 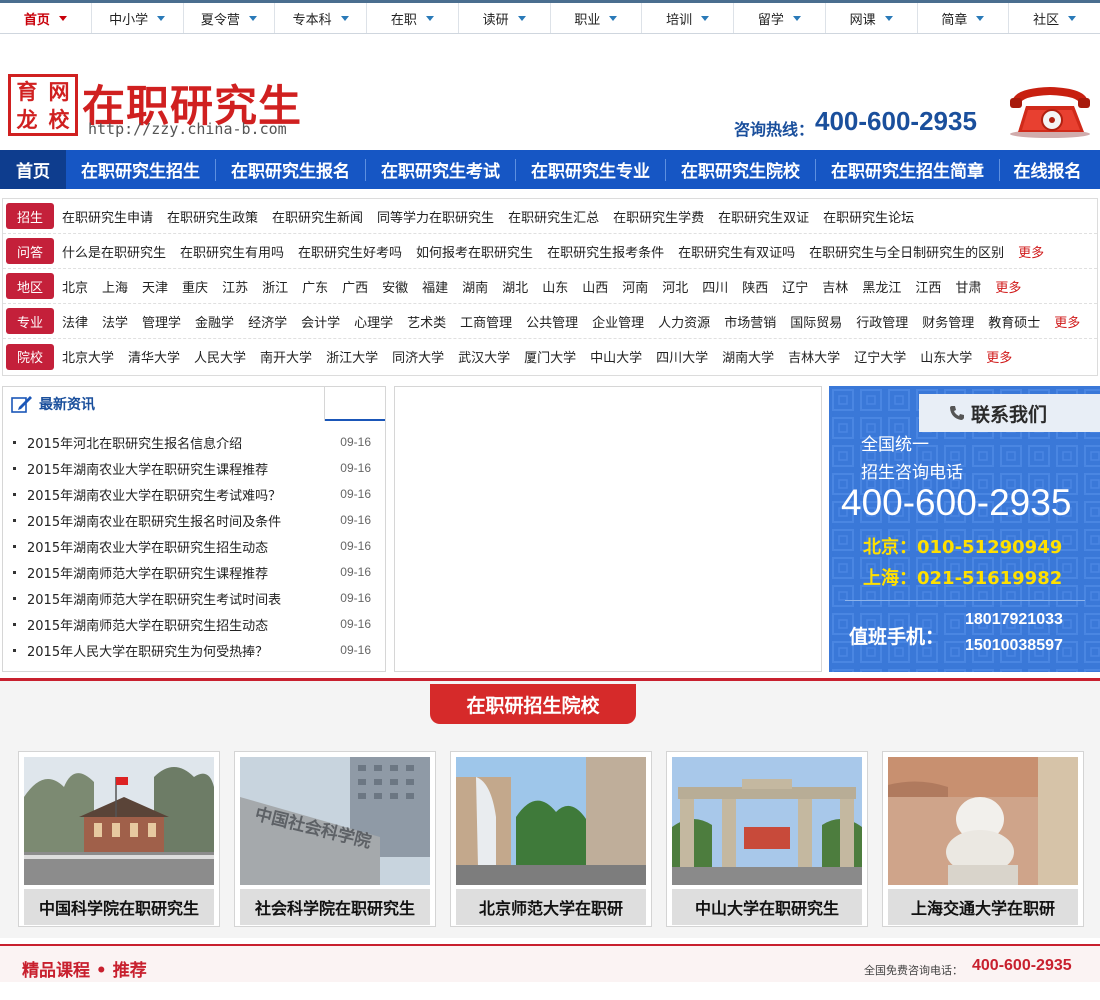 I want to click on news-item: 2015年湖南农业大学在职研究生考试难吗？ 09-16, so click(x=194, y=494).